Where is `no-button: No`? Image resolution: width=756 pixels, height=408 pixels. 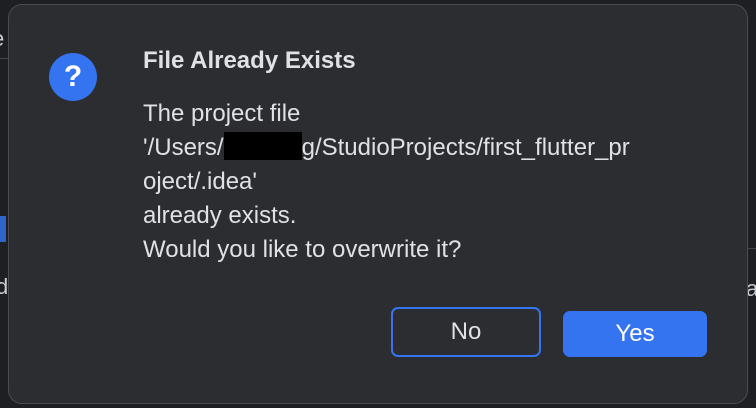
no-button: No is located at coordinates (466, 332).